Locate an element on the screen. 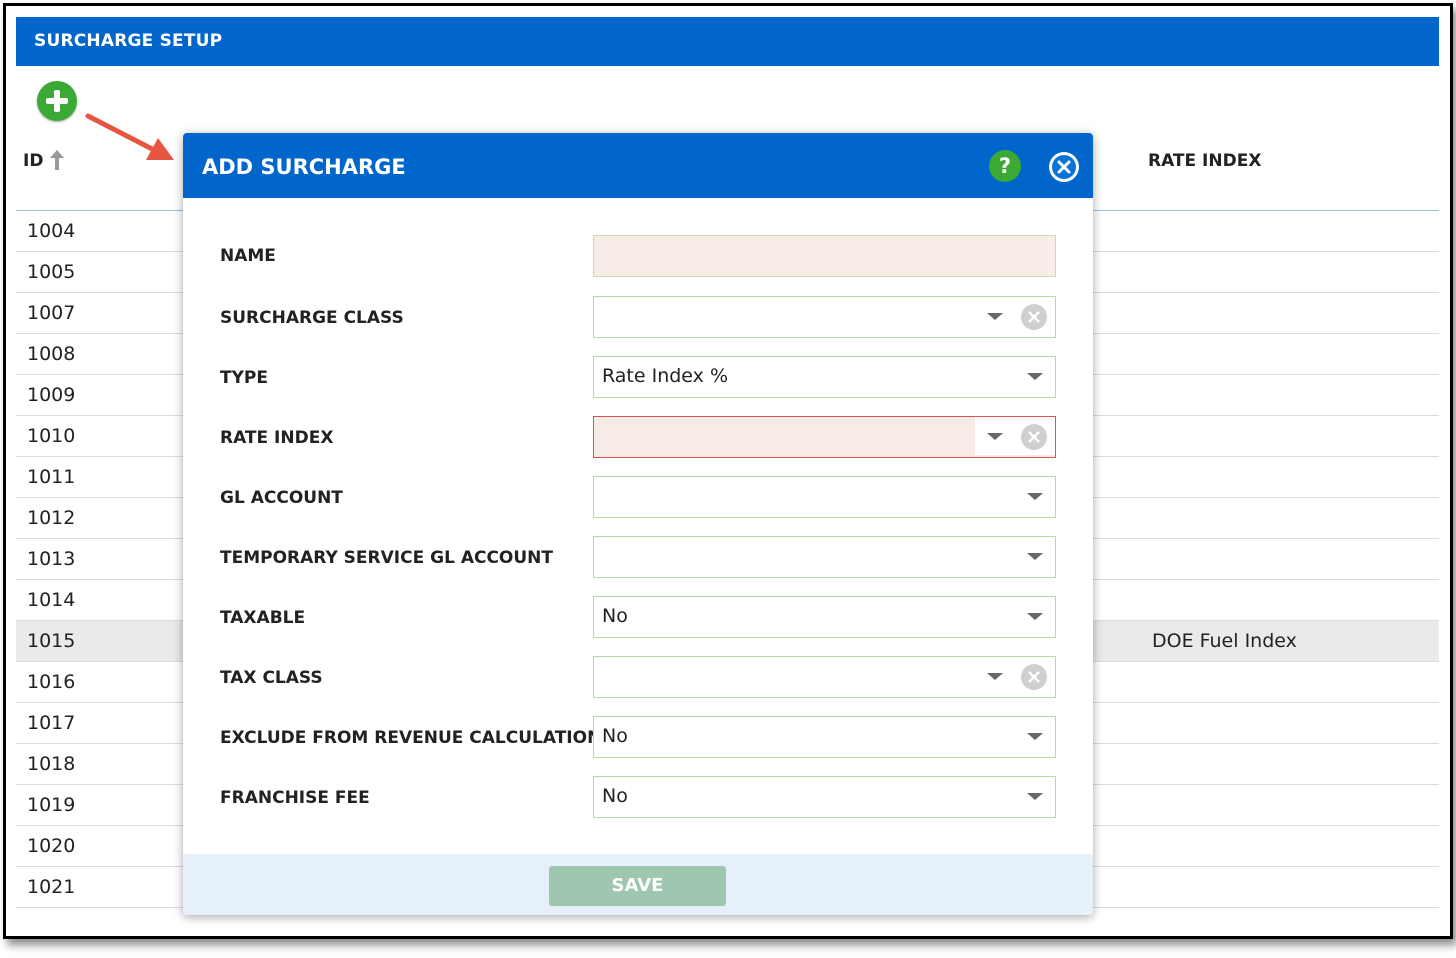 The image size is (1456, 958). exclude-revenue-value: No is located at coordinates (615, 736).